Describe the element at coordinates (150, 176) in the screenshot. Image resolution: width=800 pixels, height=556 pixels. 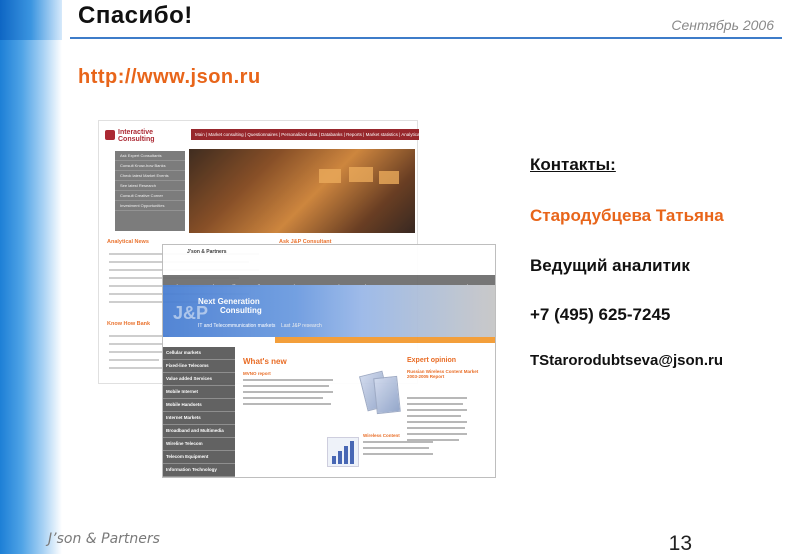
I see `ic-menu-item: Check latest Market Events` at that location.